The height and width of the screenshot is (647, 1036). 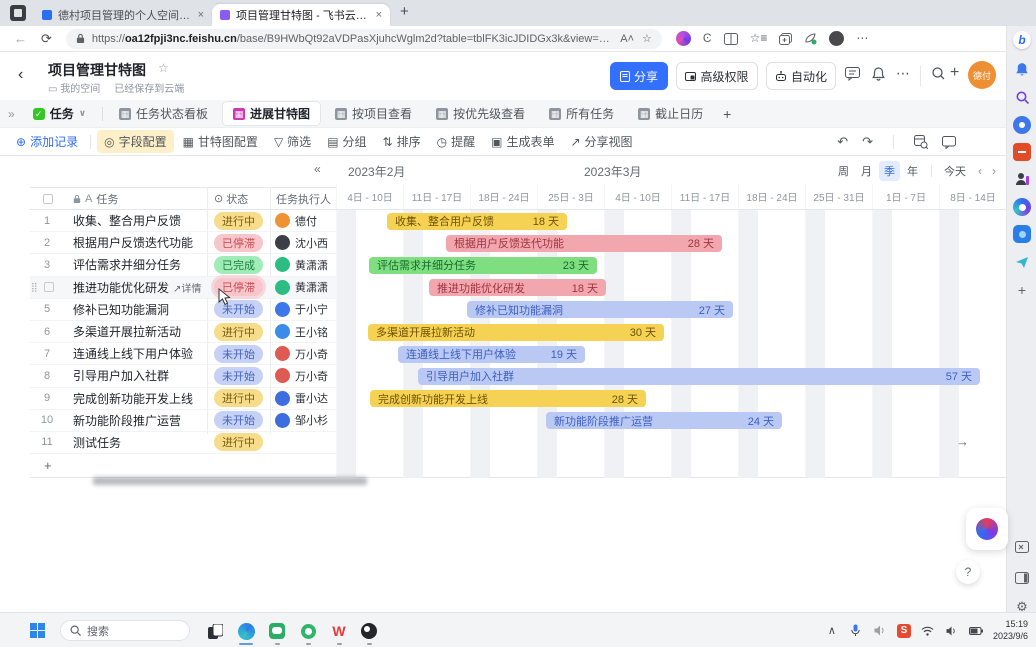 What do you see at coordinates (183, 243) in the screenshot?
I see `table-row: 2 根据用户反馈迭代功能 已停滞 沈小西` at bounding box center [183, 243].